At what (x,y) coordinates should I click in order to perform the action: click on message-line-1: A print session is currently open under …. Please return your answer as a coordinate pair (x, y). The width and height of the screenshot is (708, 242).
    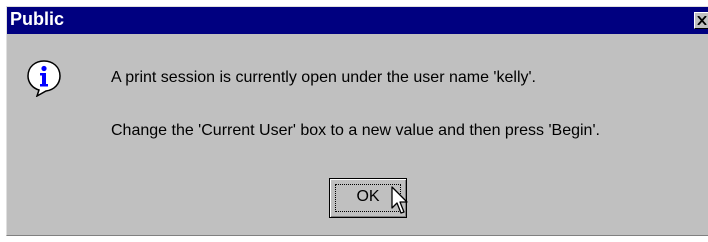
    Looking at the image, I should click on (323, 77).